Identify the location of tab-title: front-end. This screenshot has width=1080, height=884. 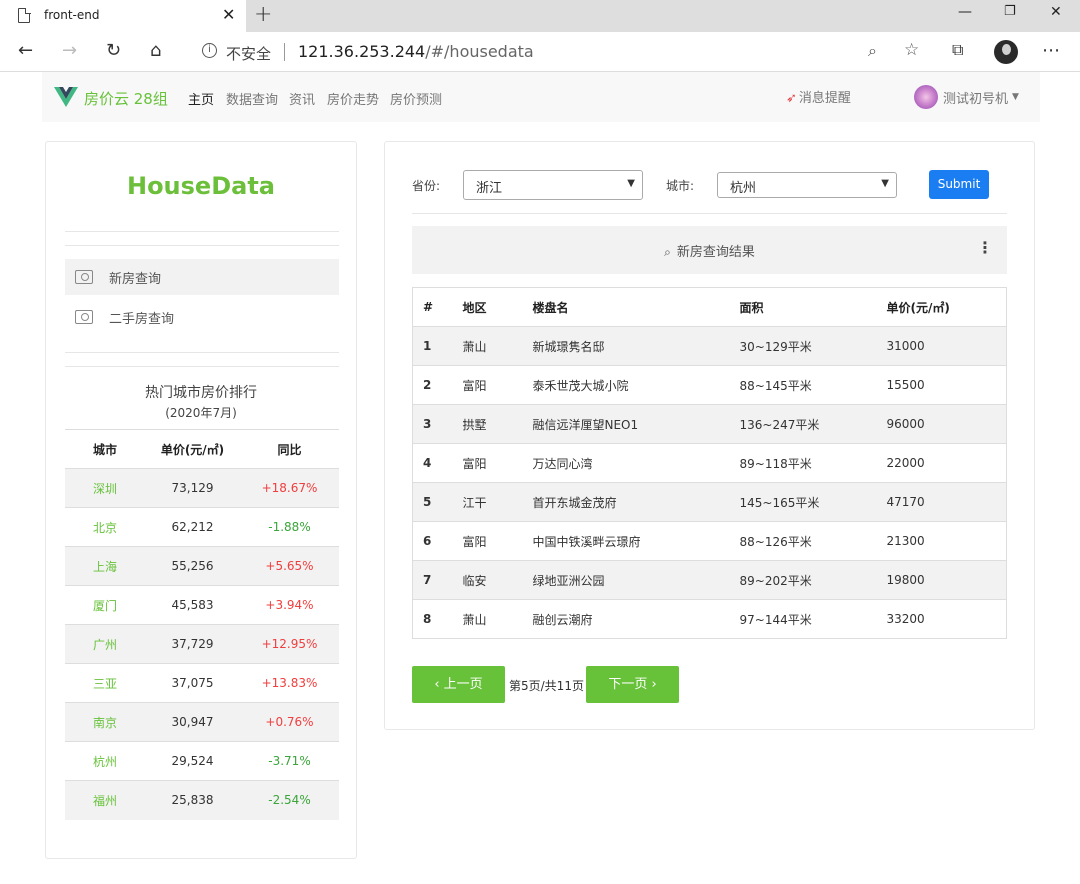
(72, 15).